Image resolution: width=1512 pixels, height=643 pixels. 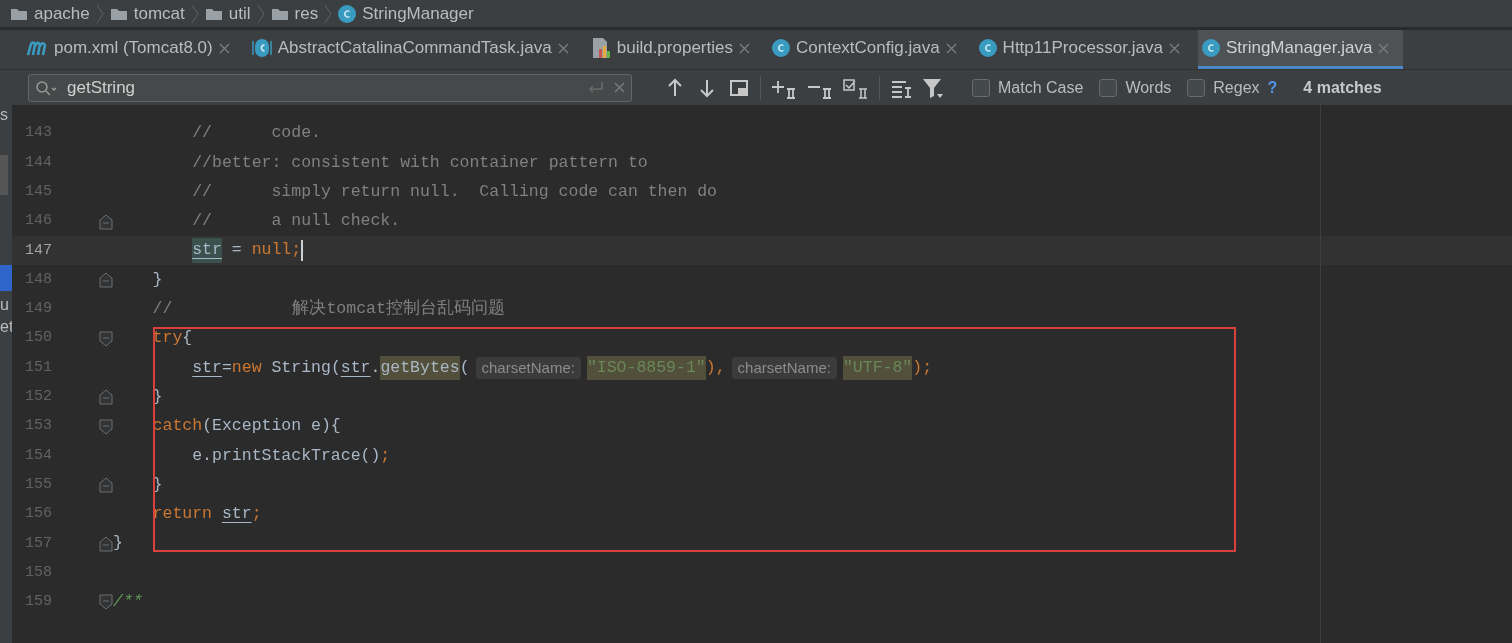 What do you see at coordinates (418, 13) in the screenshot?
I see `breadcrumb-item: StringManager` at bounding box center [418, 13].